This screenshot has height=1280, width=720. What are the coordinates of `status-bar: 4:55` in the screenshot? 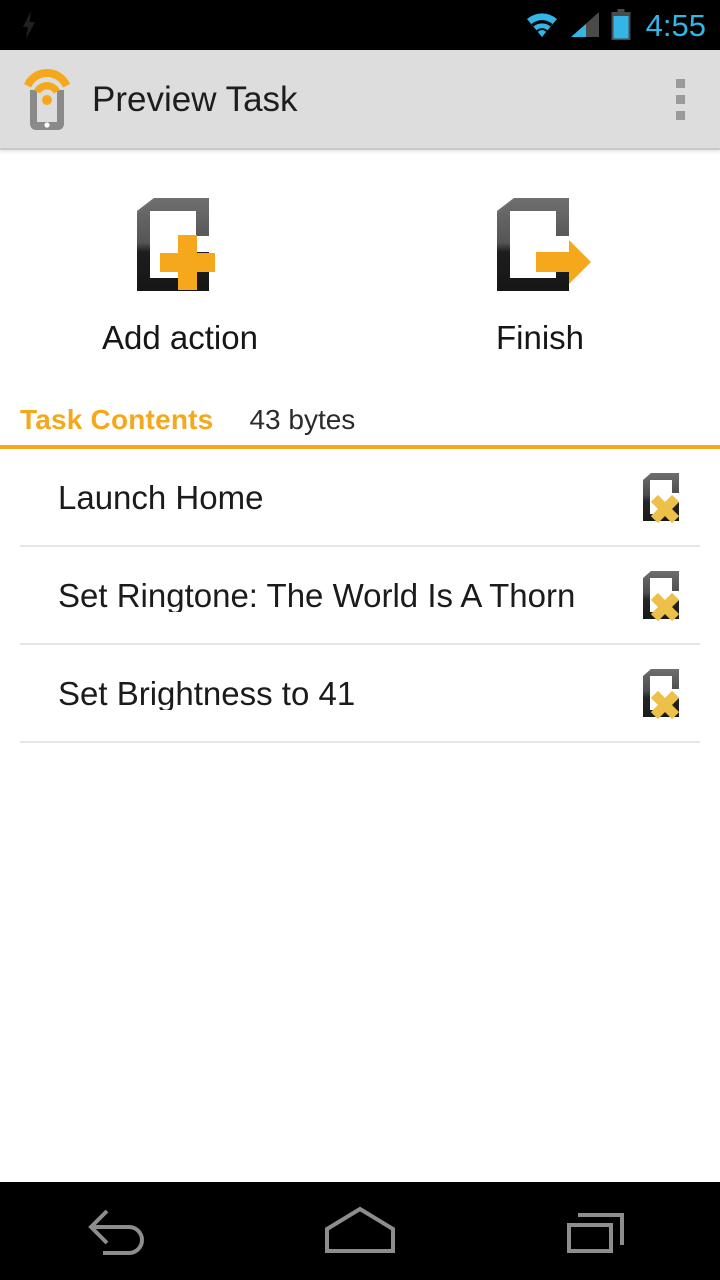 It's located at (360, 25).